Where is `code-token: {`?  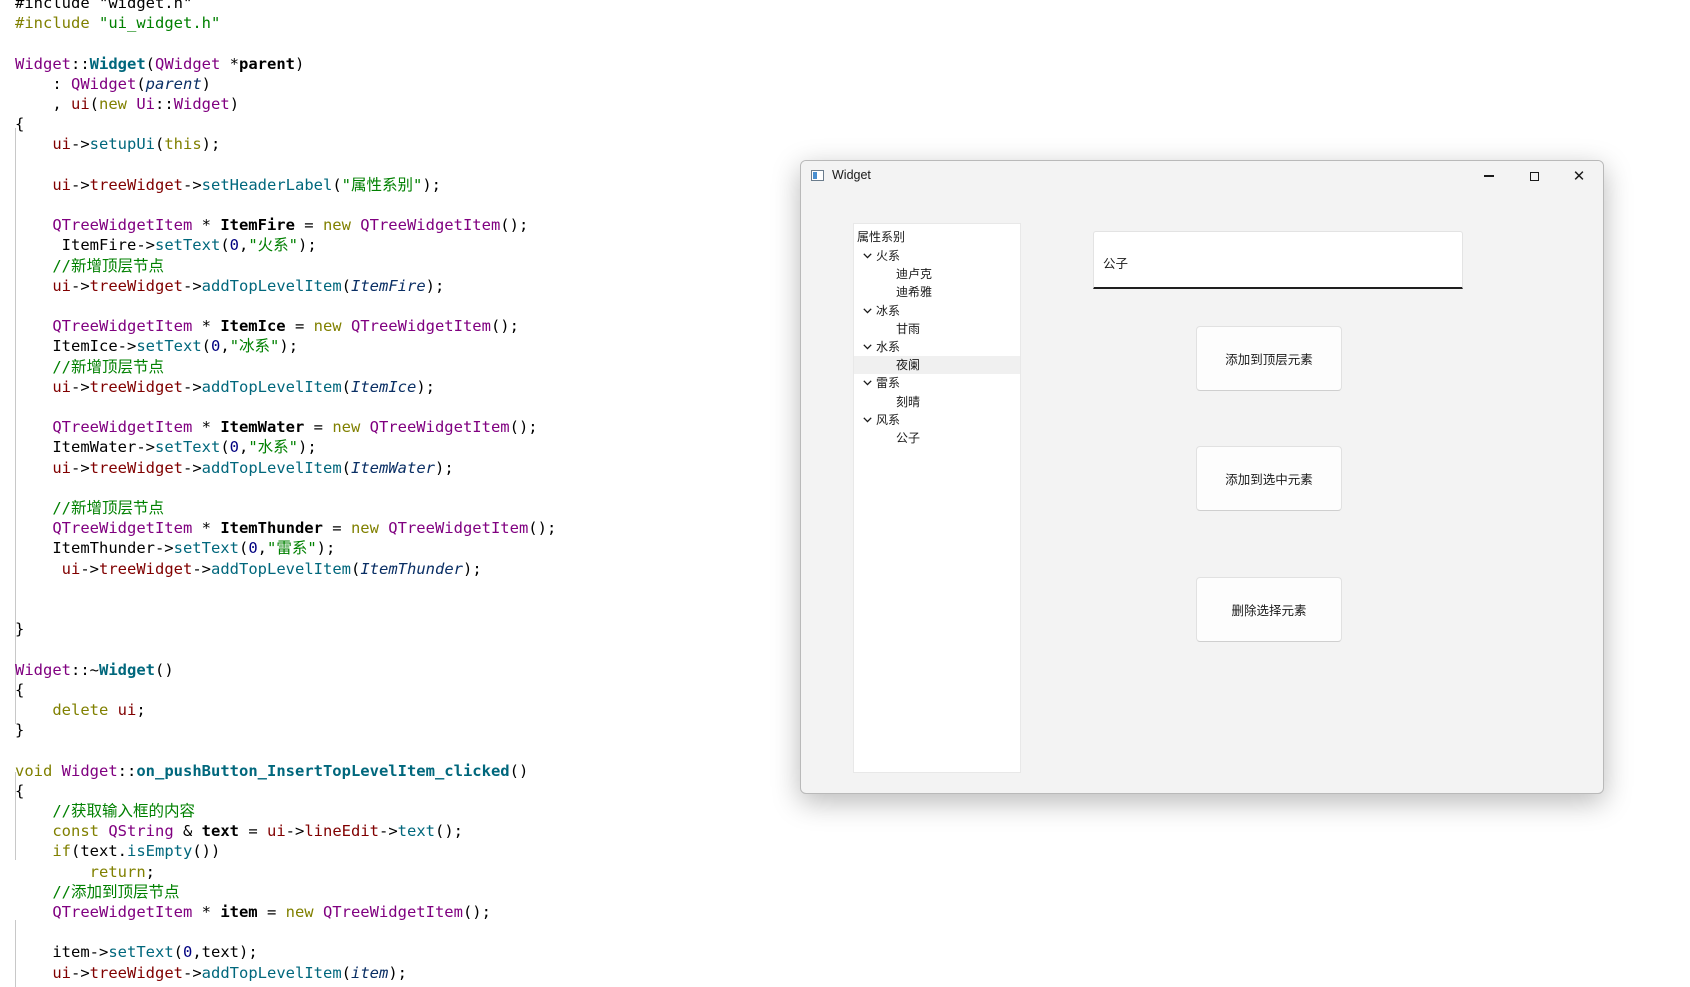 code-token: { is located at coordinates (20, 689).